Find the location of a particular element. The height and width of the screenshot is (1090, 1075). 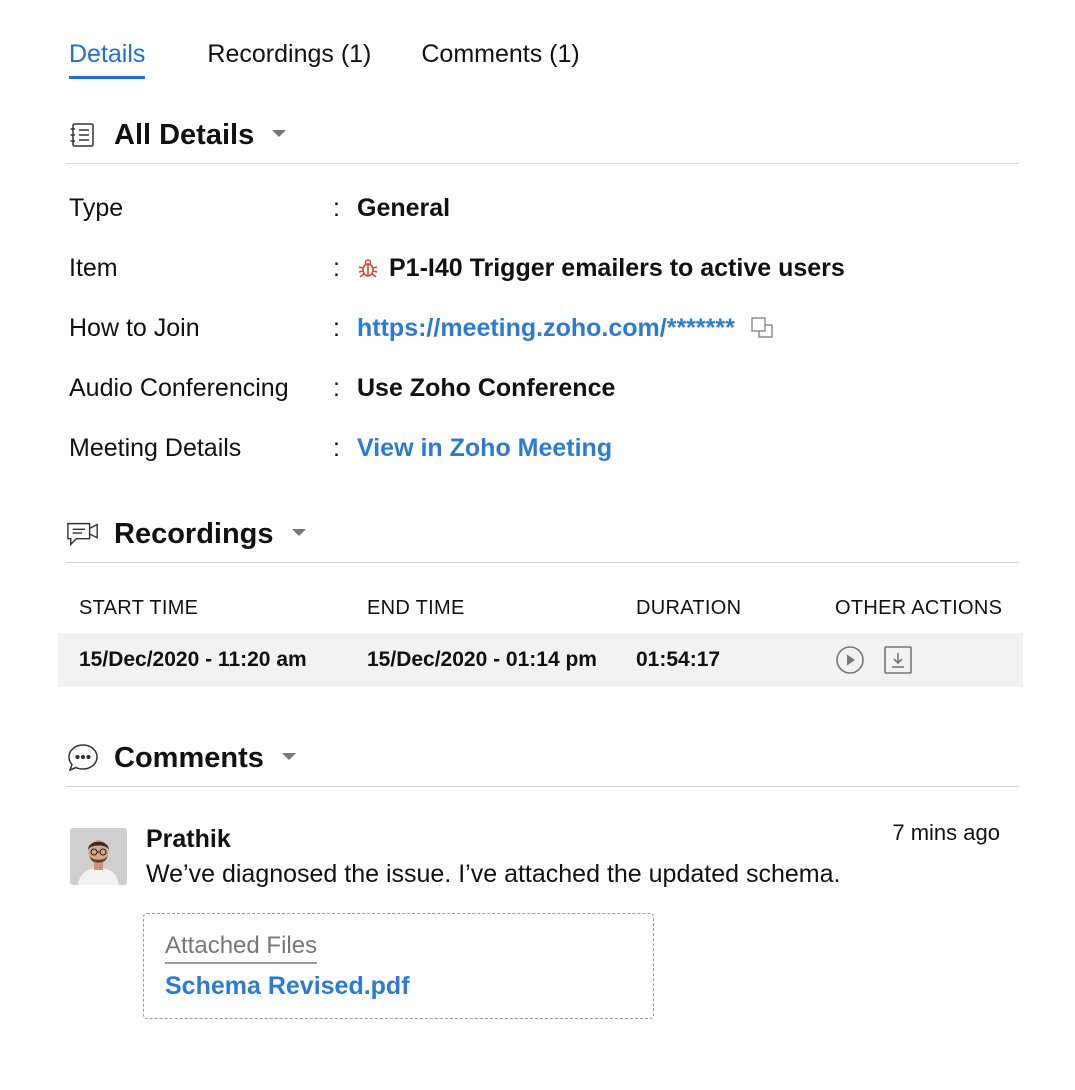

list-icon is located at coordinates (83, 135).